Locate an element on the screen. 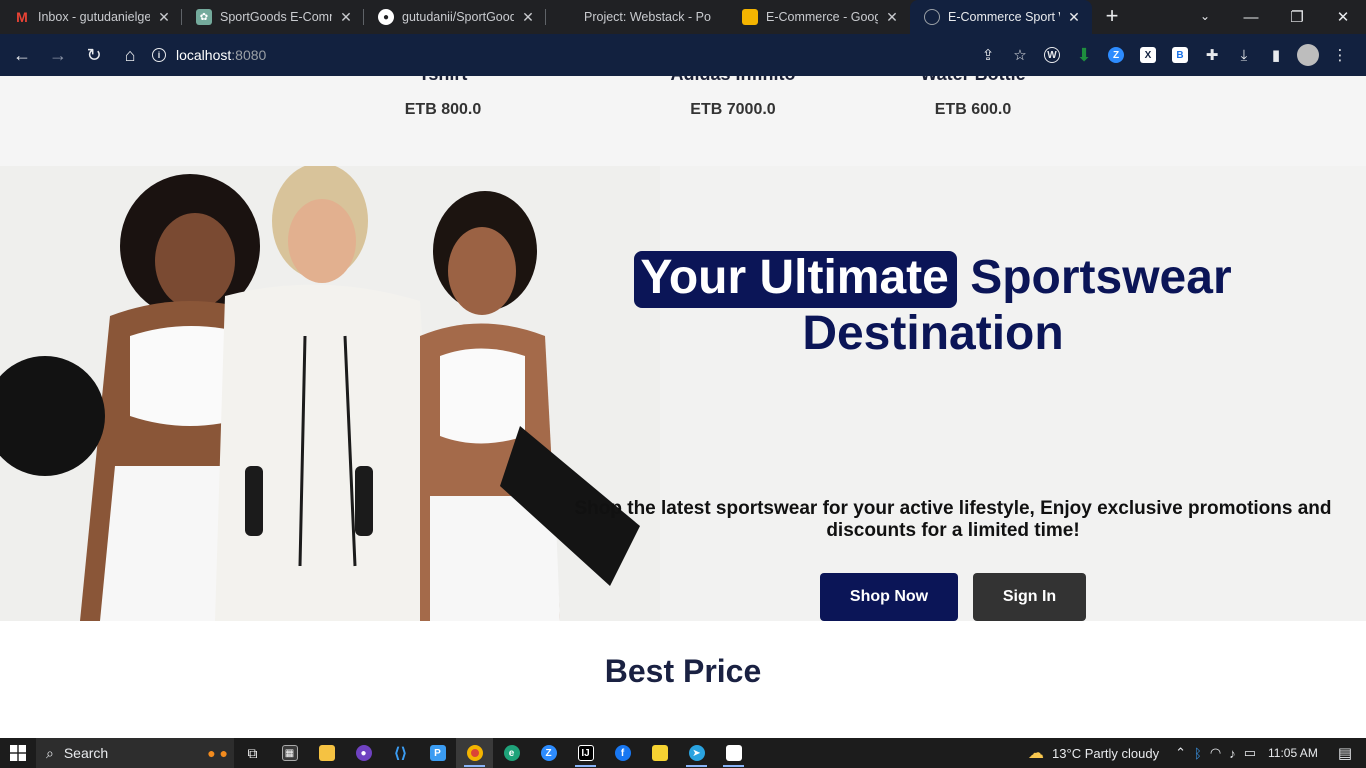 This screenshot has width=1366, height=768. wordtune-extension-icon: W is located at coordinates (1052, 55).